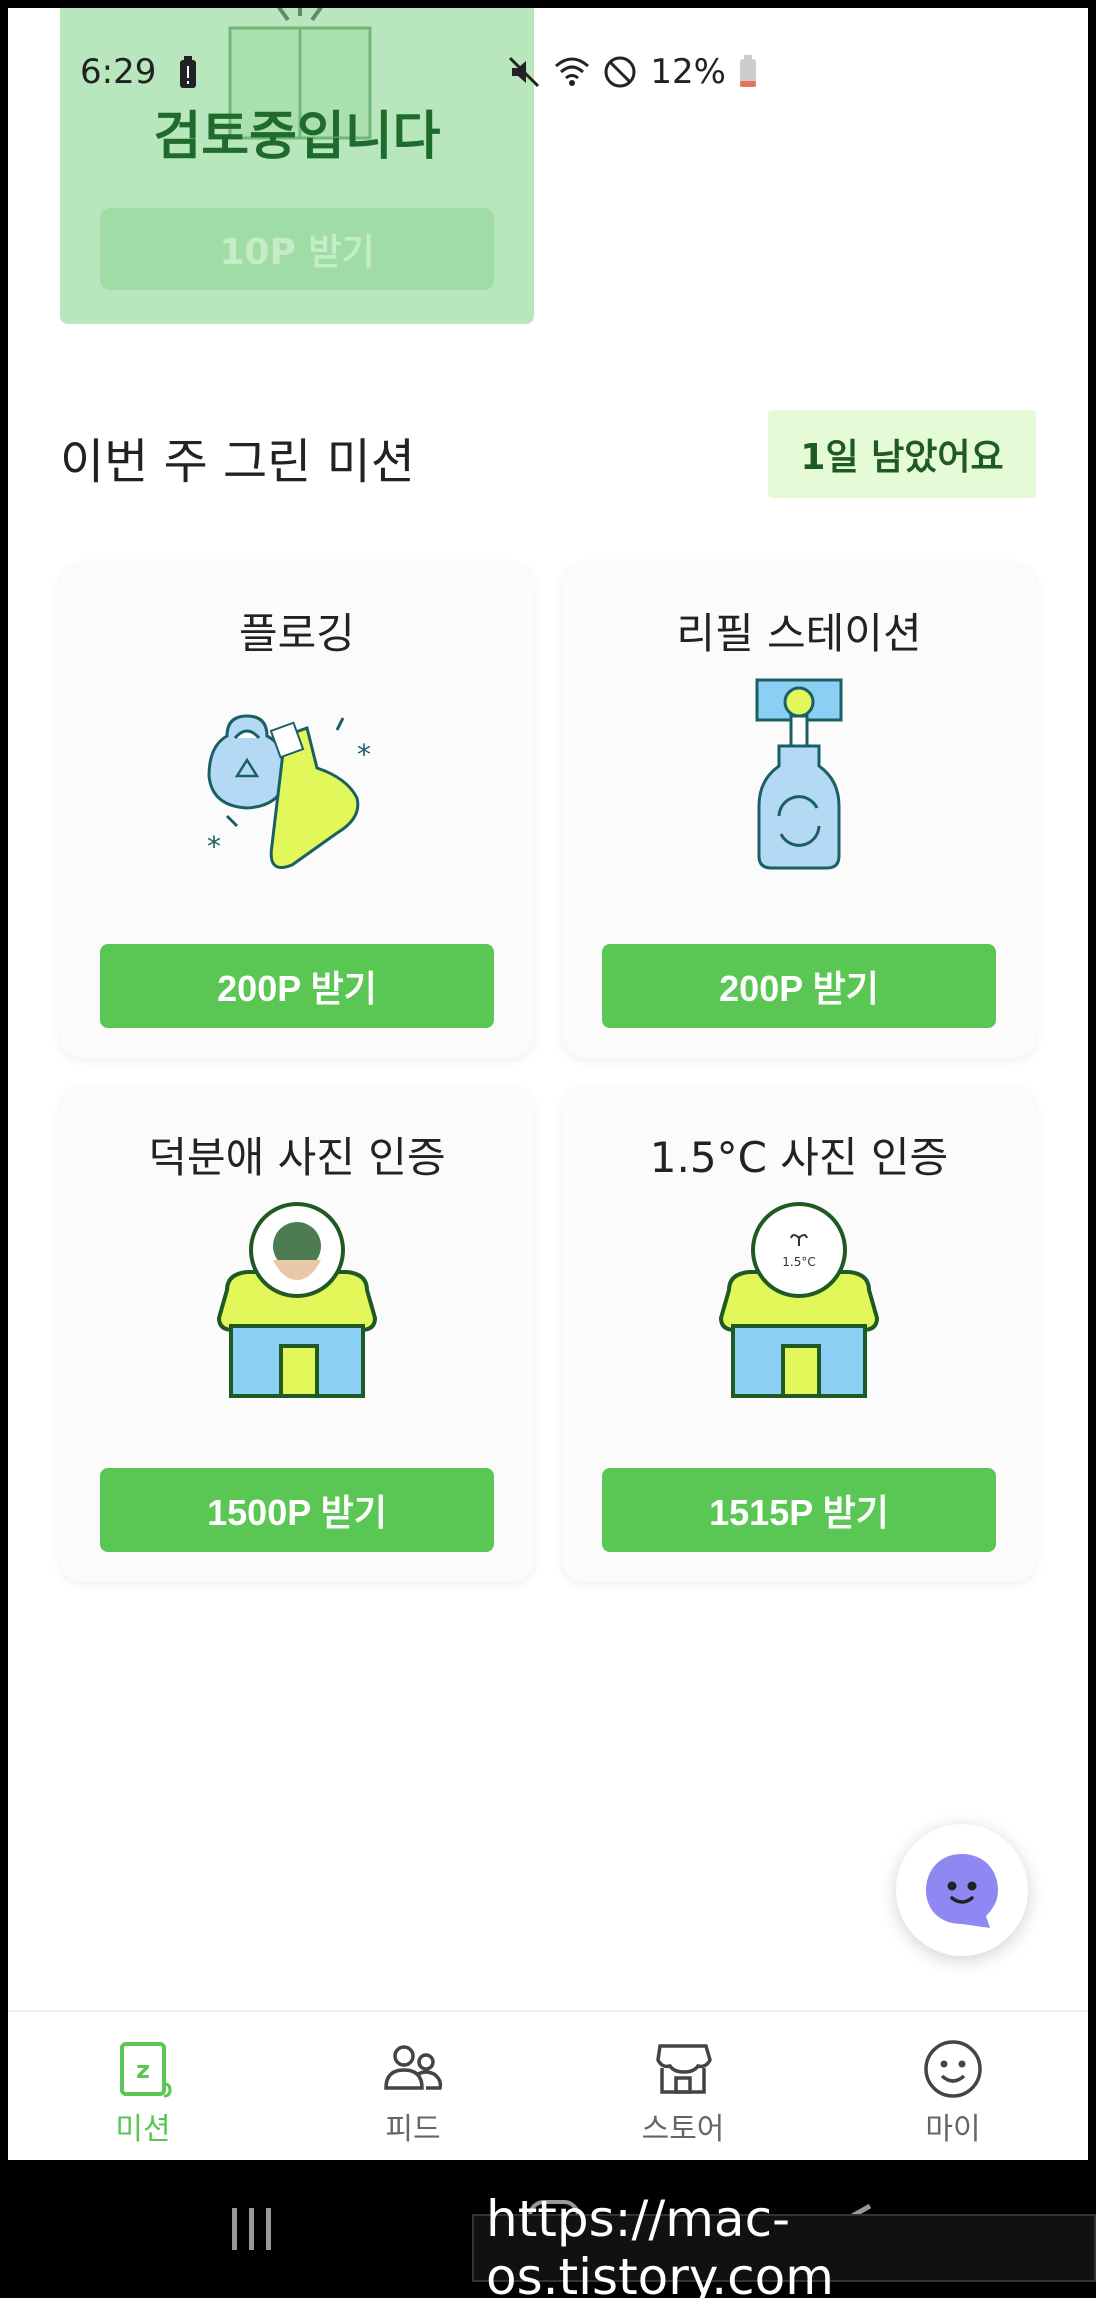 Image resolution: width=1096 pixels, height=2298 pixels. What do you see at coordinates (684, 2069) in the screenshot?
I see `store-icon` at bounding box center [684, 2069].